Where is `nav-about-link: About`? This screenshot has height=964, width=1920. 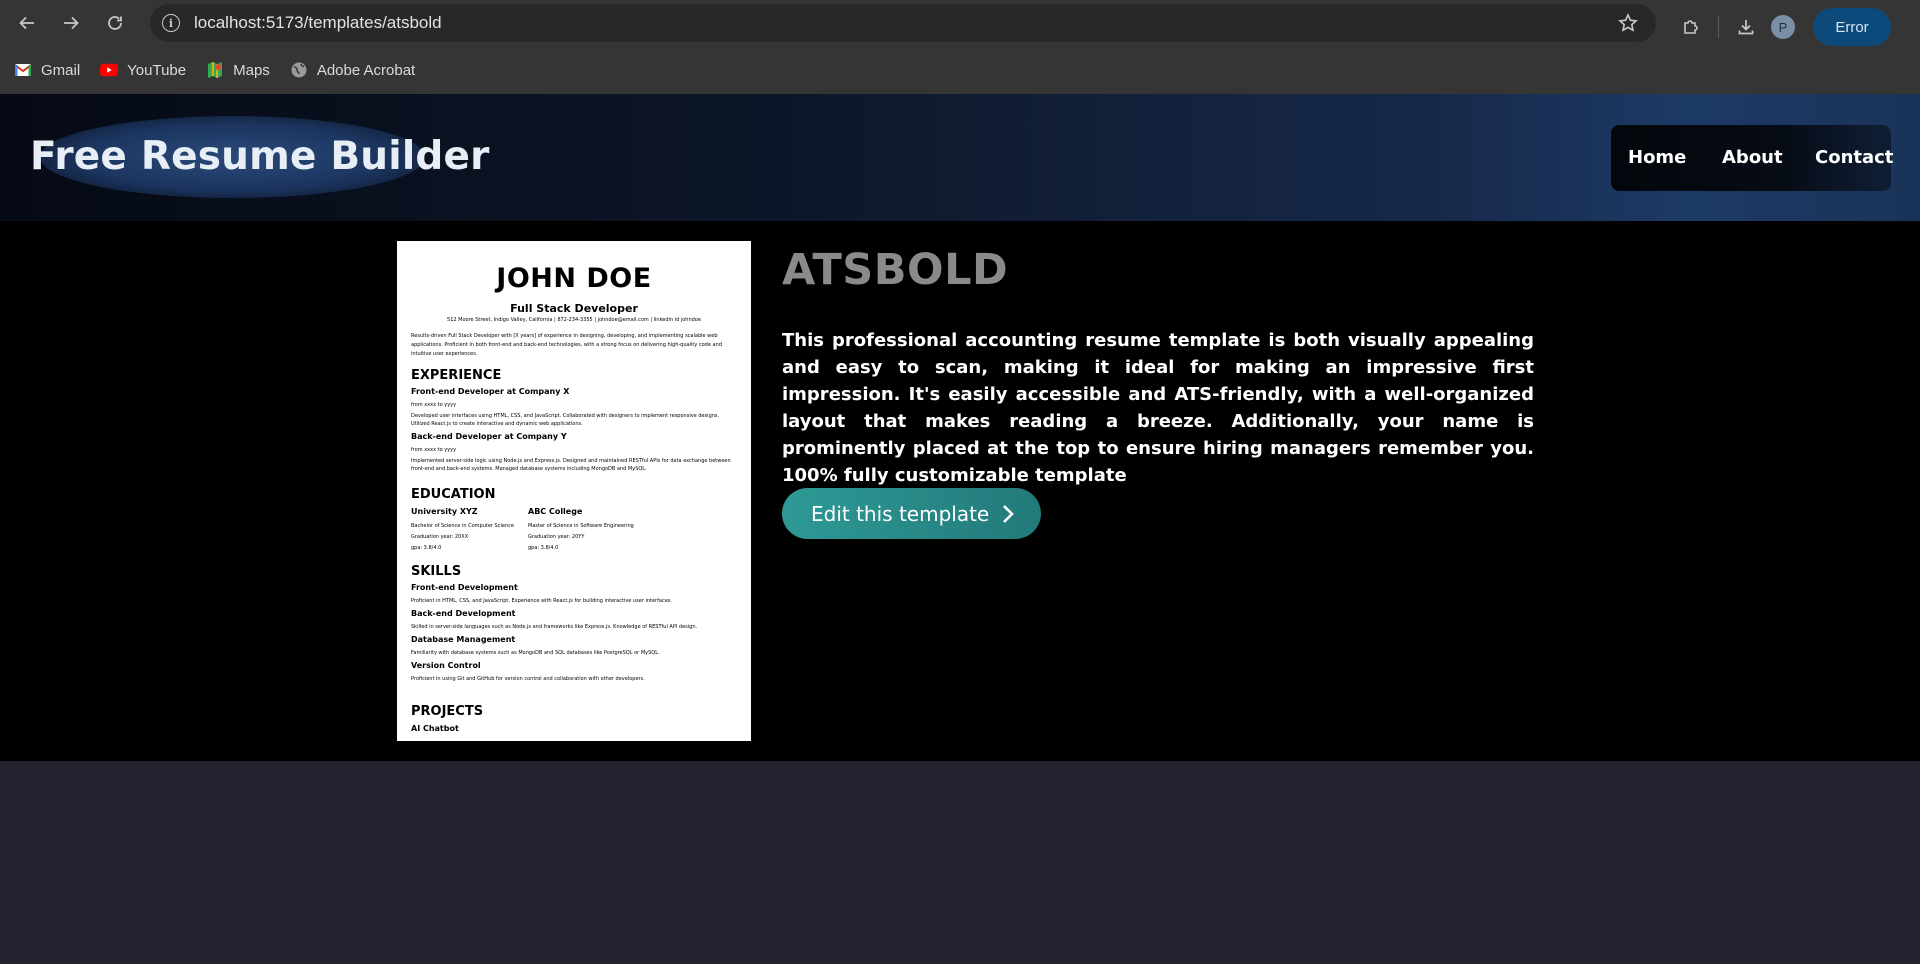 nav-about-link: About is located at coordinates (1752, 157).